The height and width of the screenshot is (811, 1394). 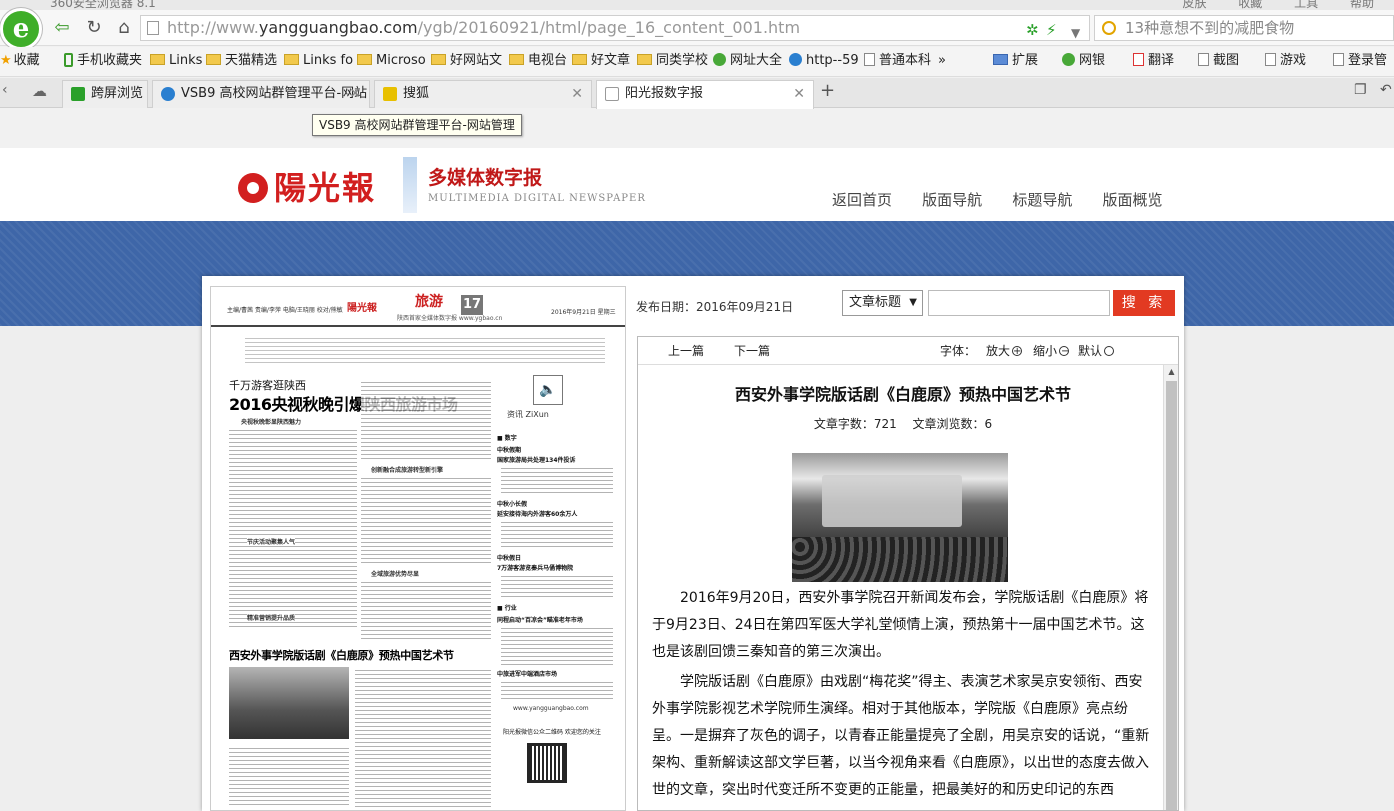 I want to click on window-title: 360安全浏览器 8.1, so click(x=103, y=5).